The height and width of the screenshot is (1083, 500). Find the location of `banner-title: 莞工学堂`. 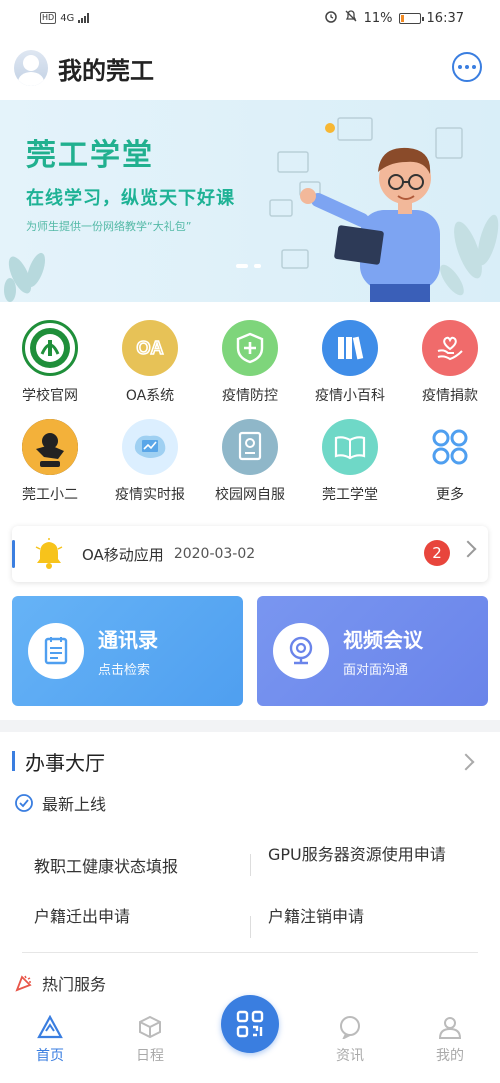

banner-title: 莞工学堂 is located at coordinates (90, 155).